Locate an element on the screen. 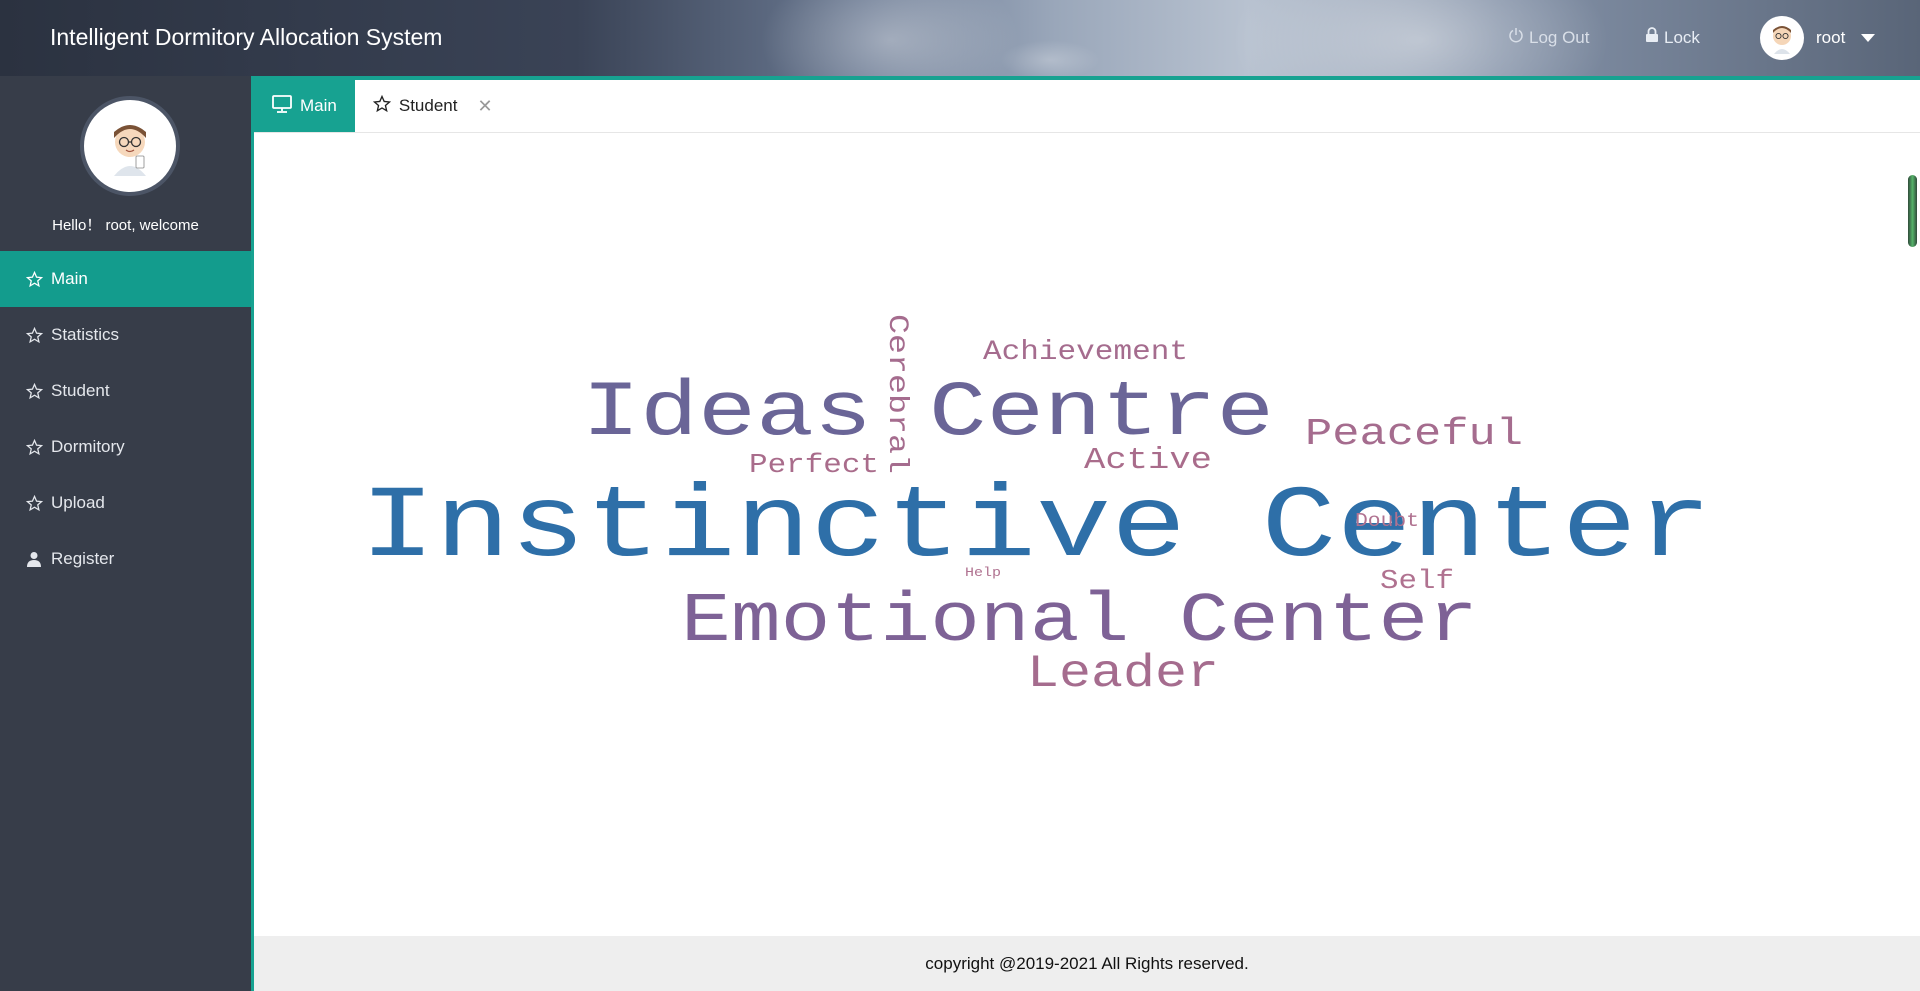 The width and height of the screenshot is (1920, 991). chevron-down-icon is located at coordinates (1868, 38).